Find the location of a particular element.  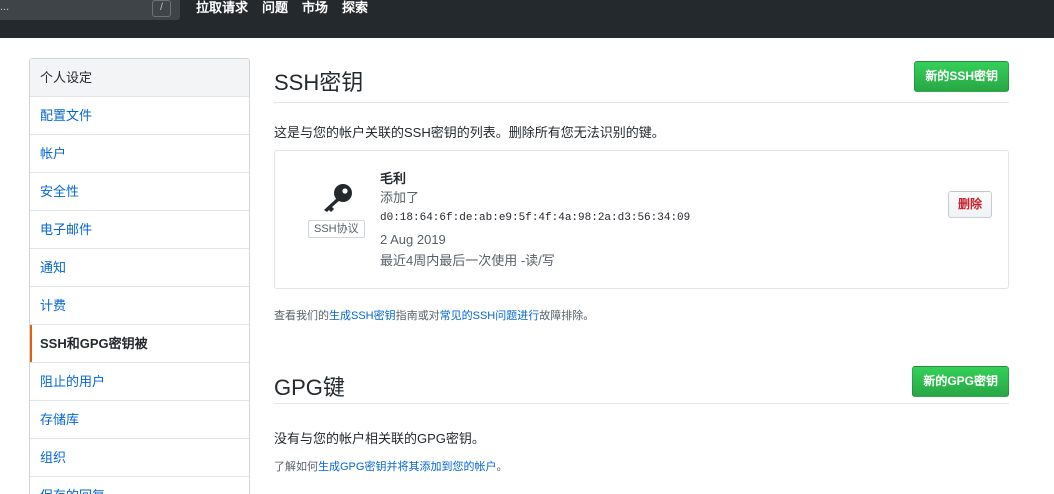

key-title: 毛利 is located at coordinates (393, 178).